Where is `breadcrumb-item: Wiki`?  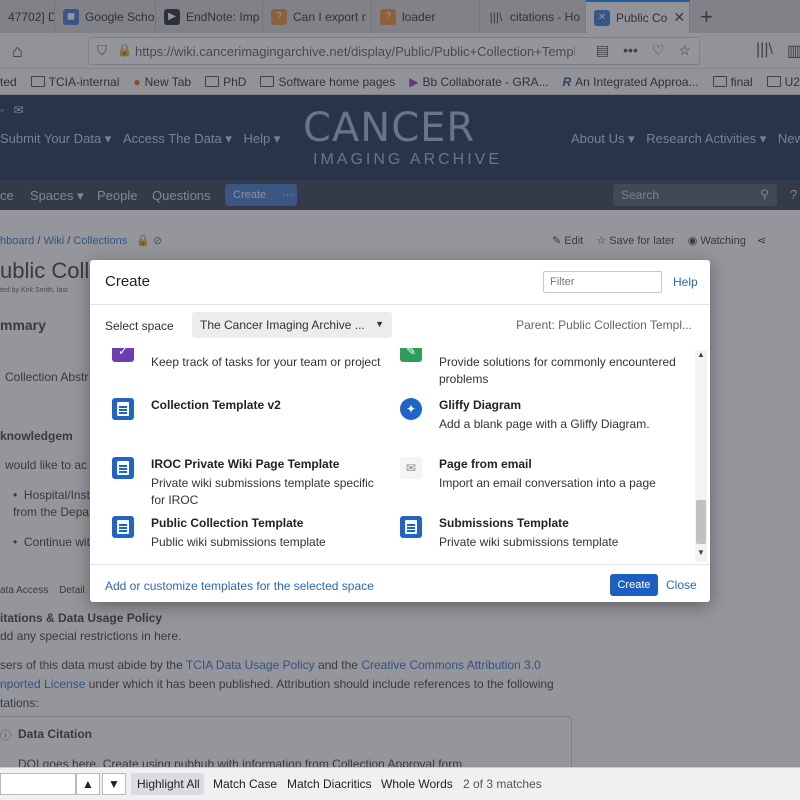
breadcrumb-item: Wiki is located at coordinates (53, 241).